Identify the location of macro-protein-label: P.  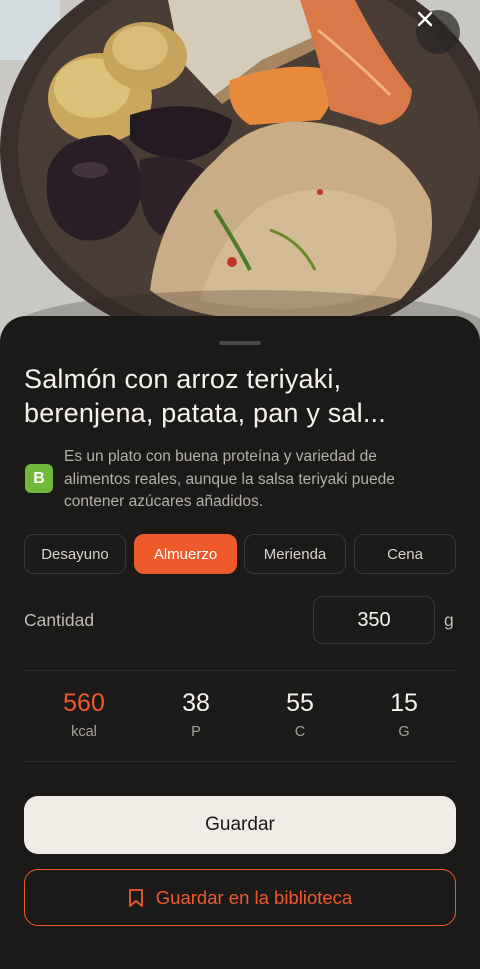
(196, 732).